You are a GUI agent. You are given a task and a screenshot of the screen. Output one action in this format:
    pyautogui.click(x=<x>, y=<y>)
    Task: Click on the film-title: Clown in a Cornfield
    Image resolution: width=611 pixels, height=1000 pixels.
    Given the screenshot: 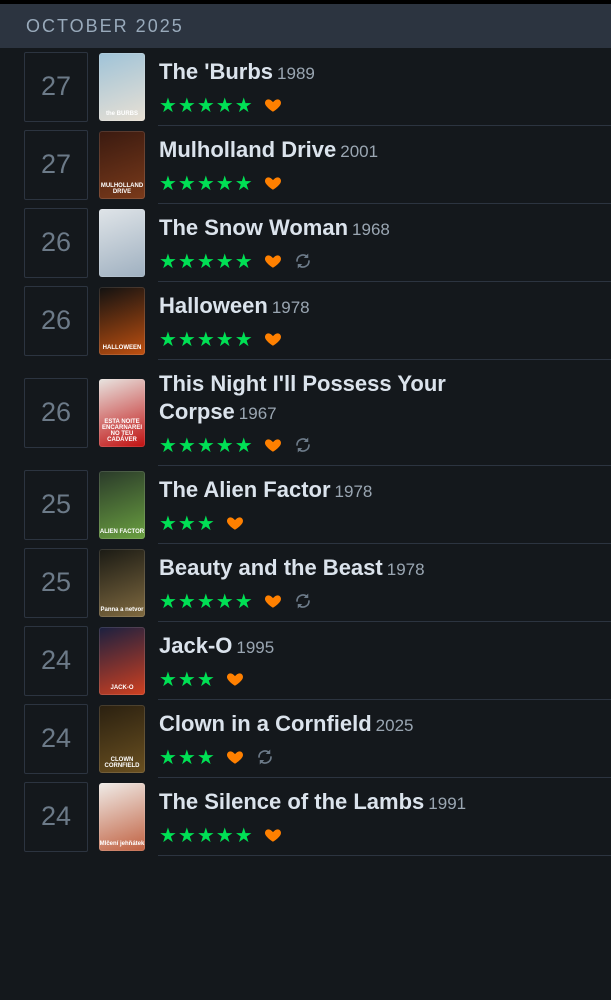 What is the action you would take?
    pyautogui.click(x=265, y=723)
    